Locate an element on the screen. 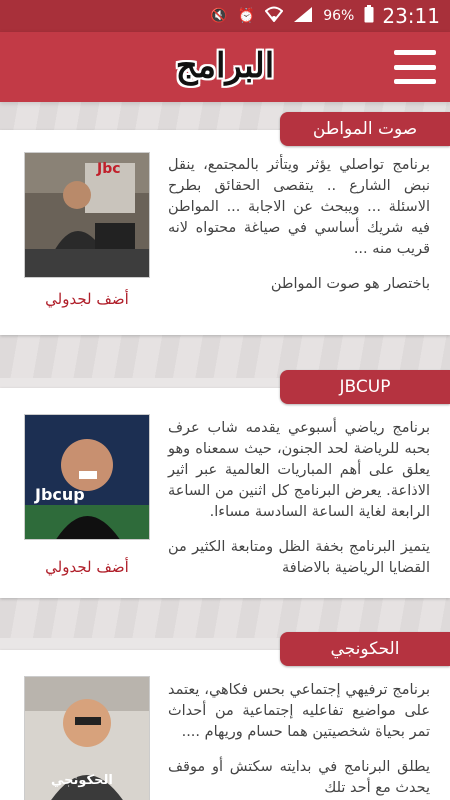 The height and width of the screenshot is (800, 450). status-bar: 🔇 ⏰ 96% 23:11 is located at coordinates (225, 16).